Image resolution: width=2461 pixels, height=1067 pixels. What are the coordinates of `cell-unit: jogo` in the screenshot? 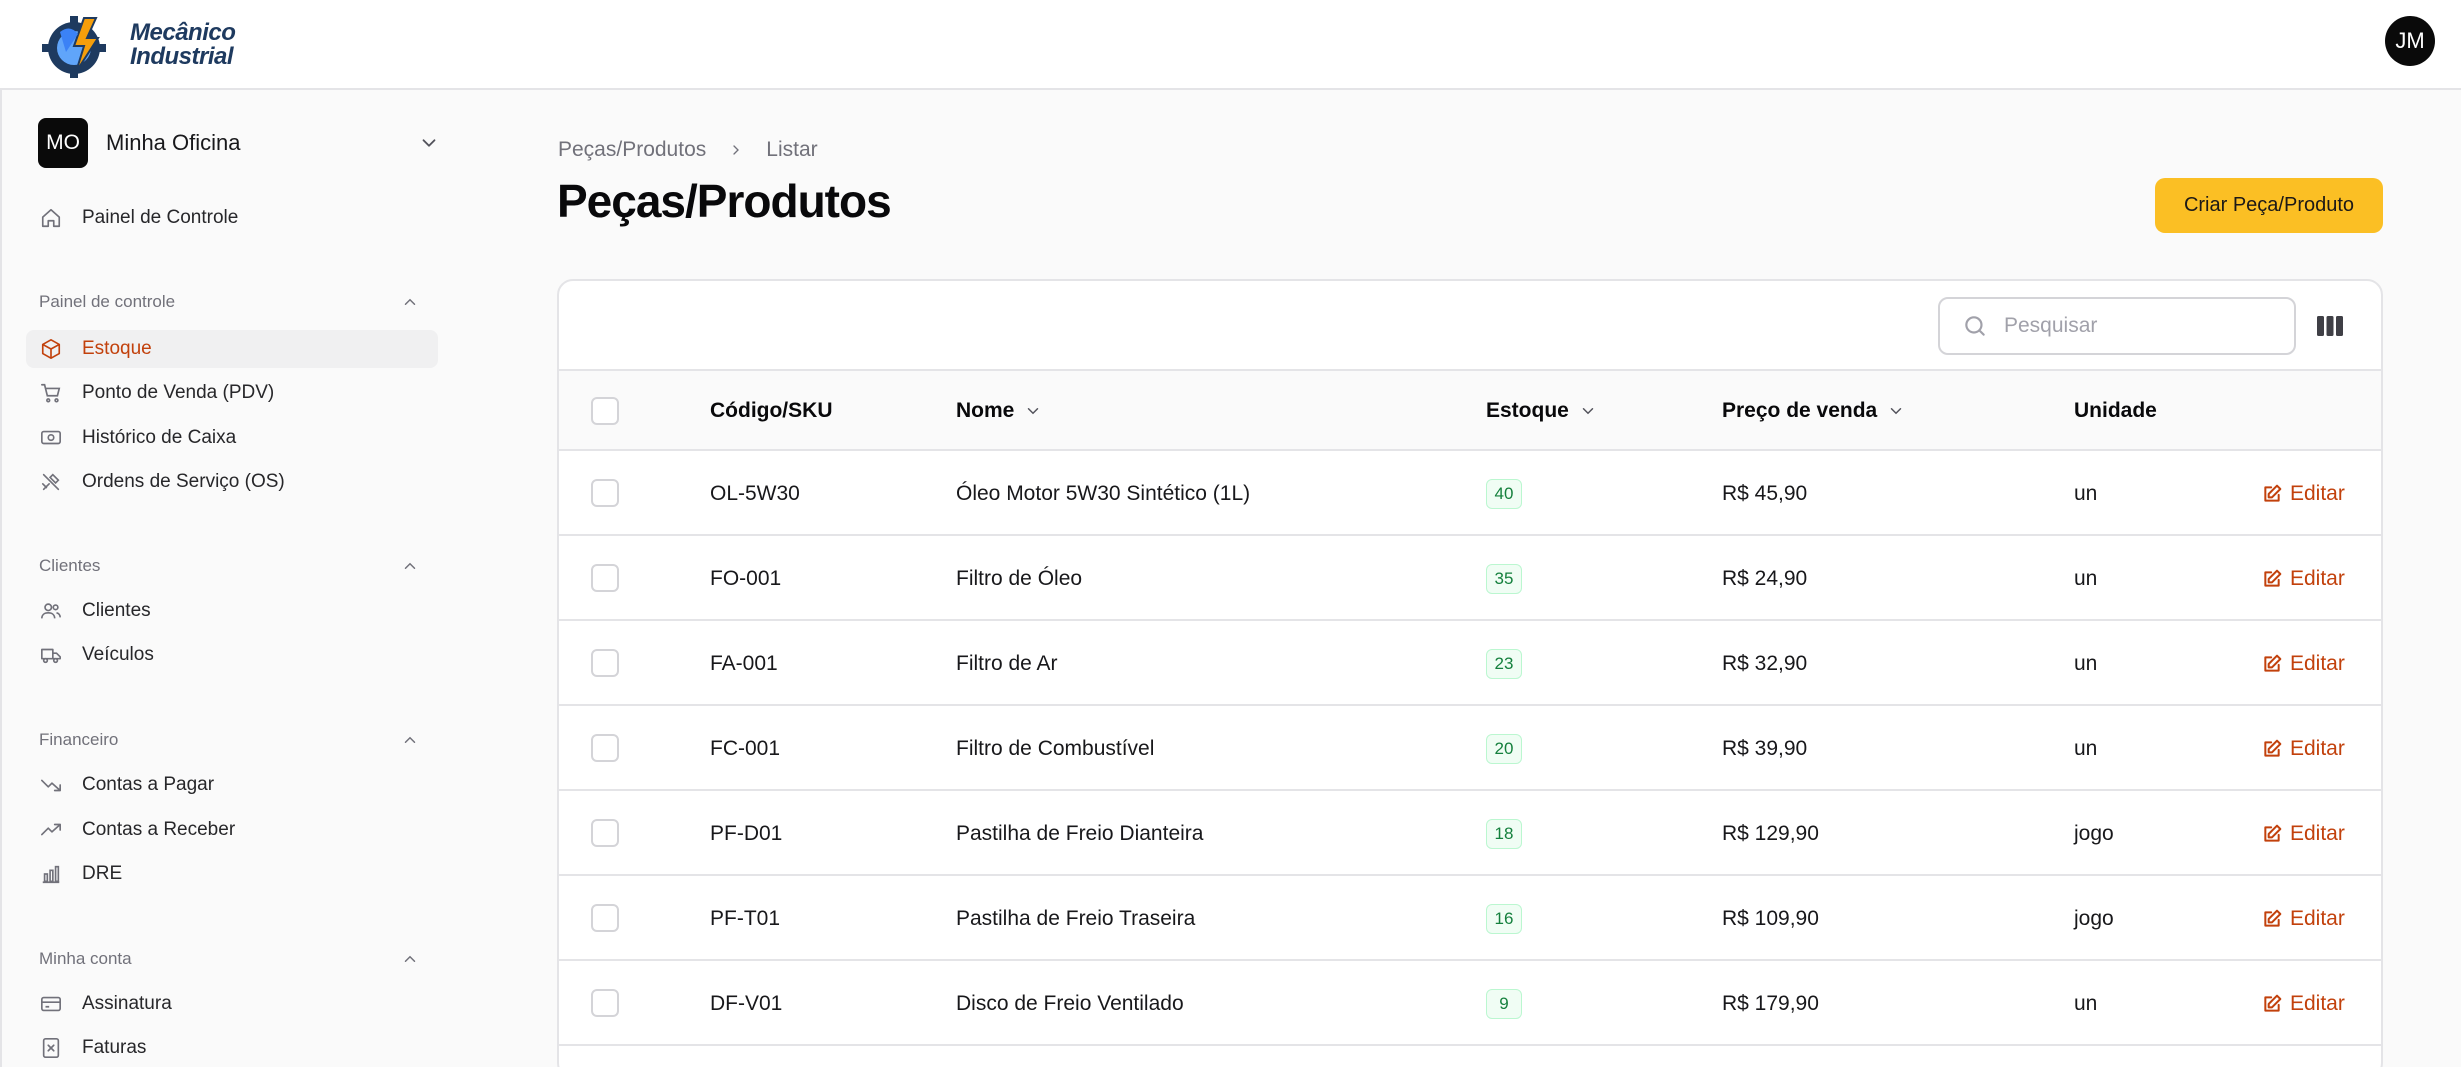 It's located at (2094, 833).